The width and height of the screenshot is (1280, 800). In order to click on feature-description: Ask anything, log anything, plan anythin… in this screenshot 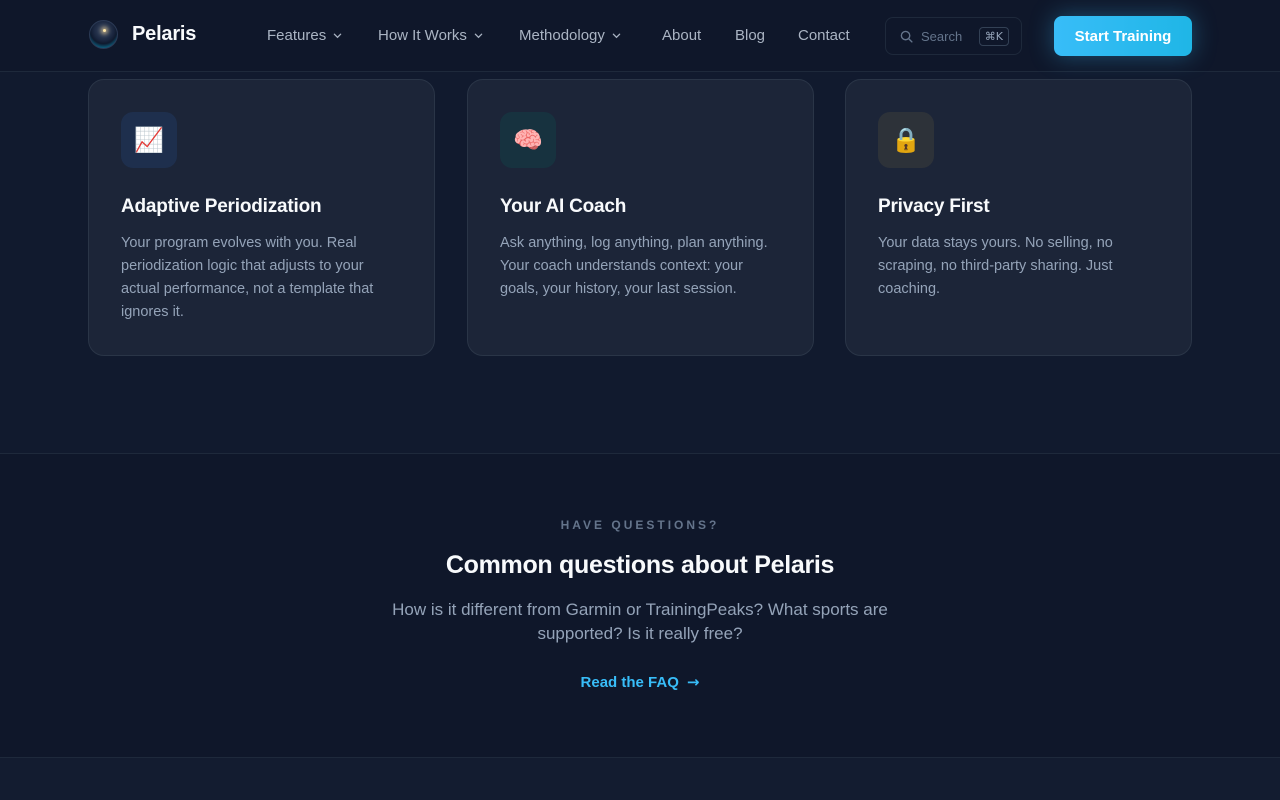, I will do `click(634, 266)`.